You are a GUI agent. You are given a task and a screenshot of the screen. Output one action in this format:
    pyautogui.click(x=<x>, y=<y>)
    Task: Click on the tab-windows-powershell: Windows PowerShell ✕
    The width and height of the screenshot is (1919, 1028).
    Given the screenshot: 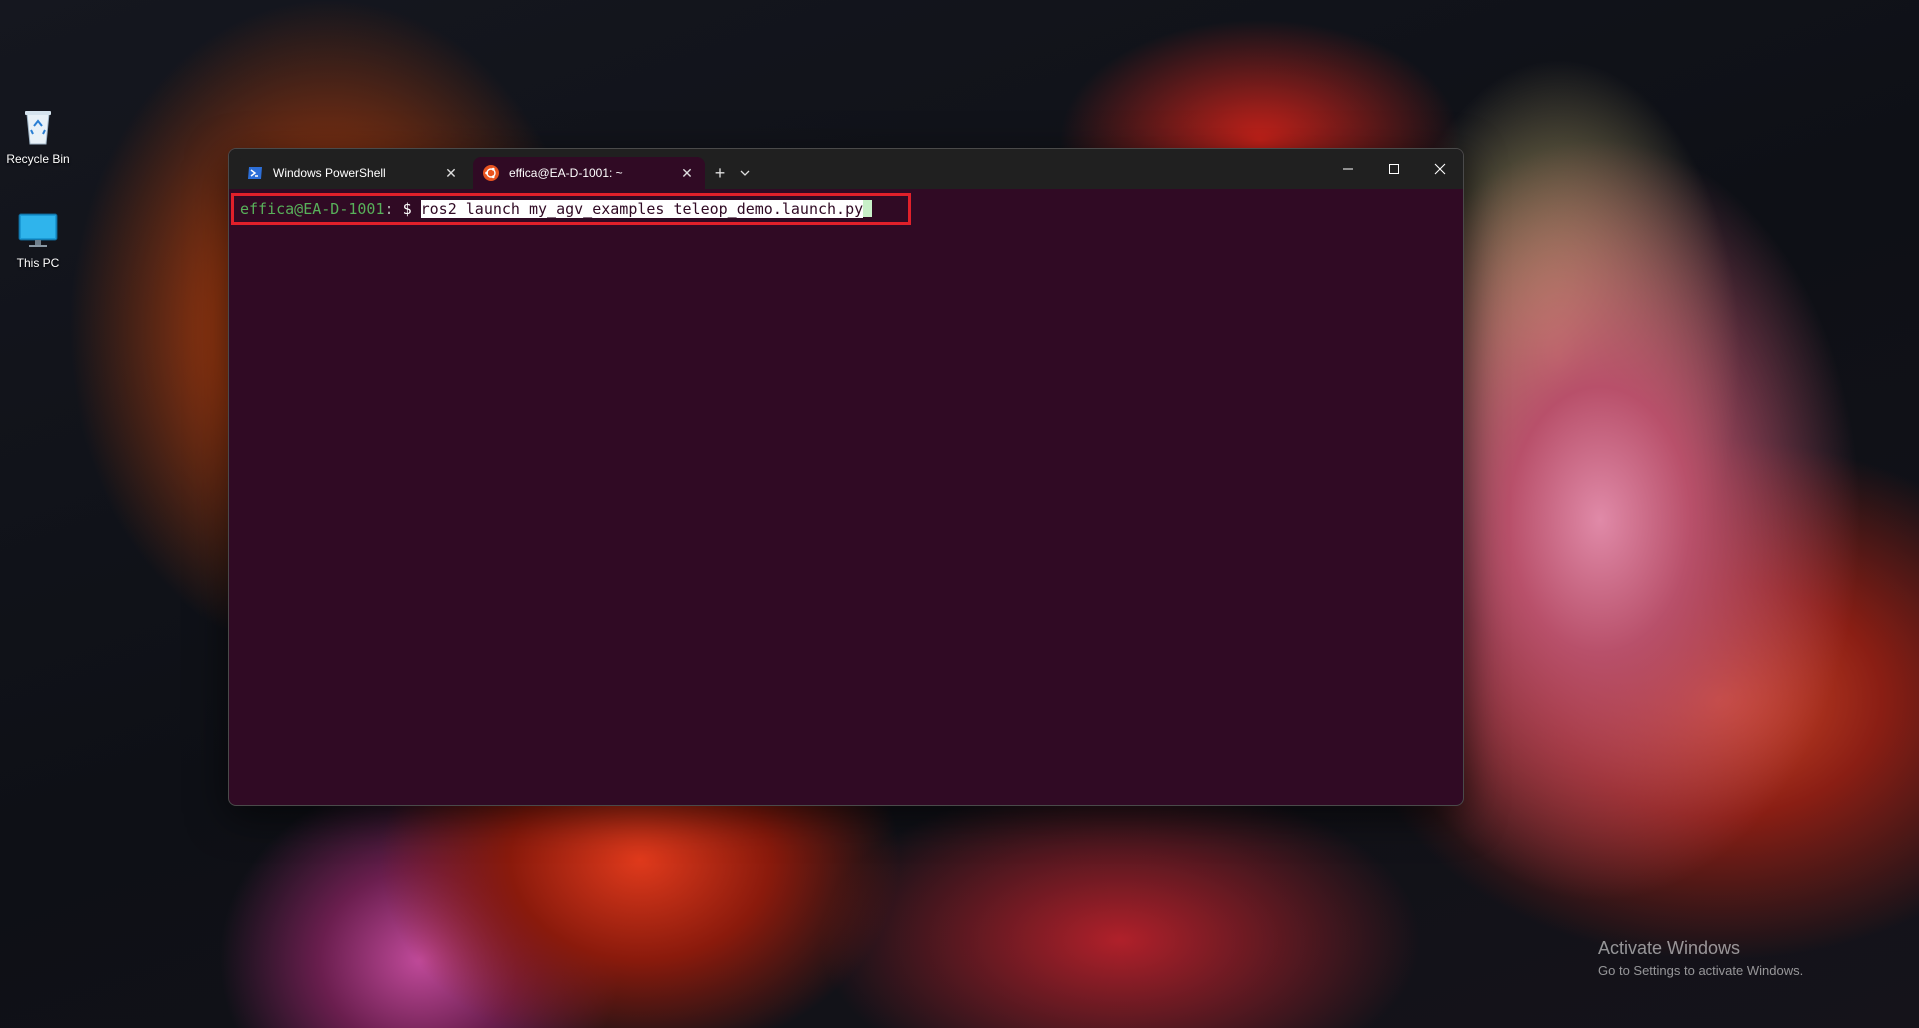 What is the action you would take?
    pyautogui.click(x=353, y=173)
    